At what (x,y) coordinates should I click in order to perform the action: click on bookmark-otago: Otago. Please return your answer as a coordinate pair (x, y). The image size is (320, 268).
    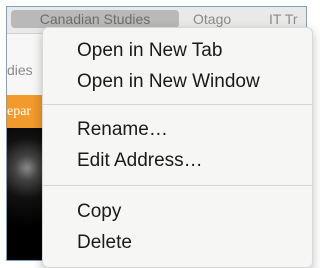
    Looking at the image, I should click on (212, 19).